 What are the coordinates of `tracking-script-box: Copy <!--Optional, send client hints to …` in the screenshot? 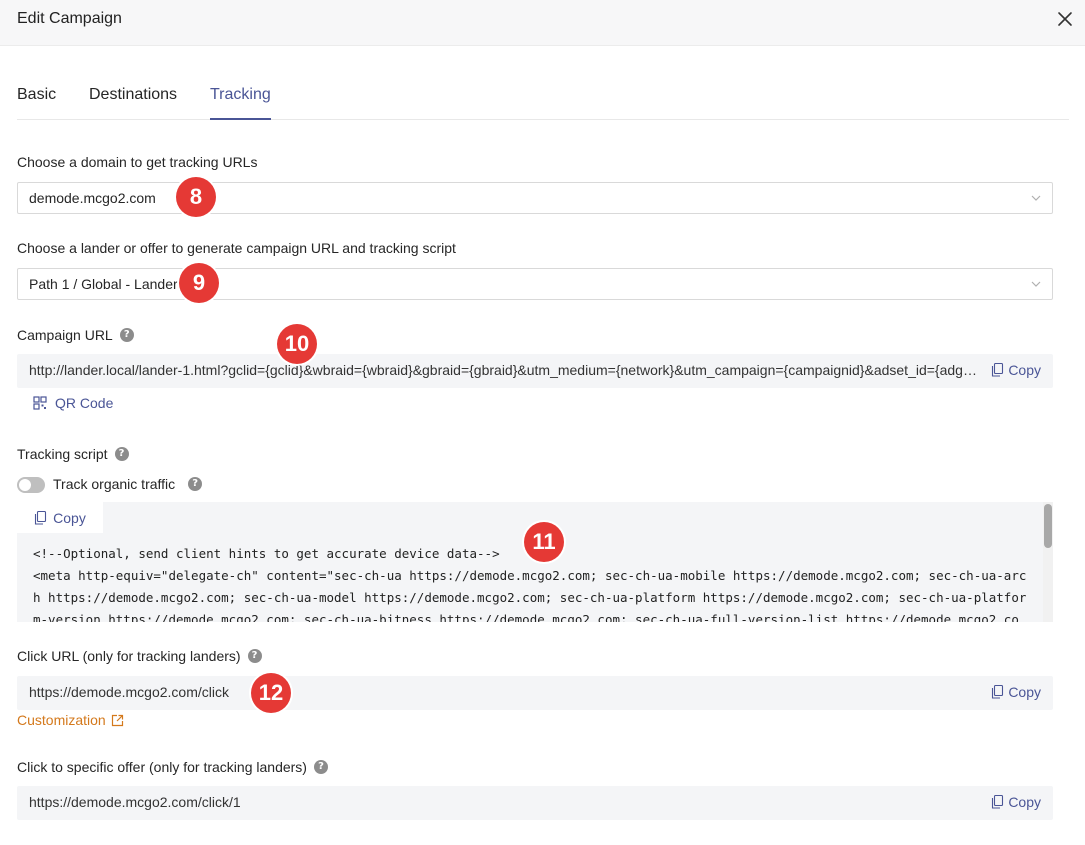 It's located at (535, 562).